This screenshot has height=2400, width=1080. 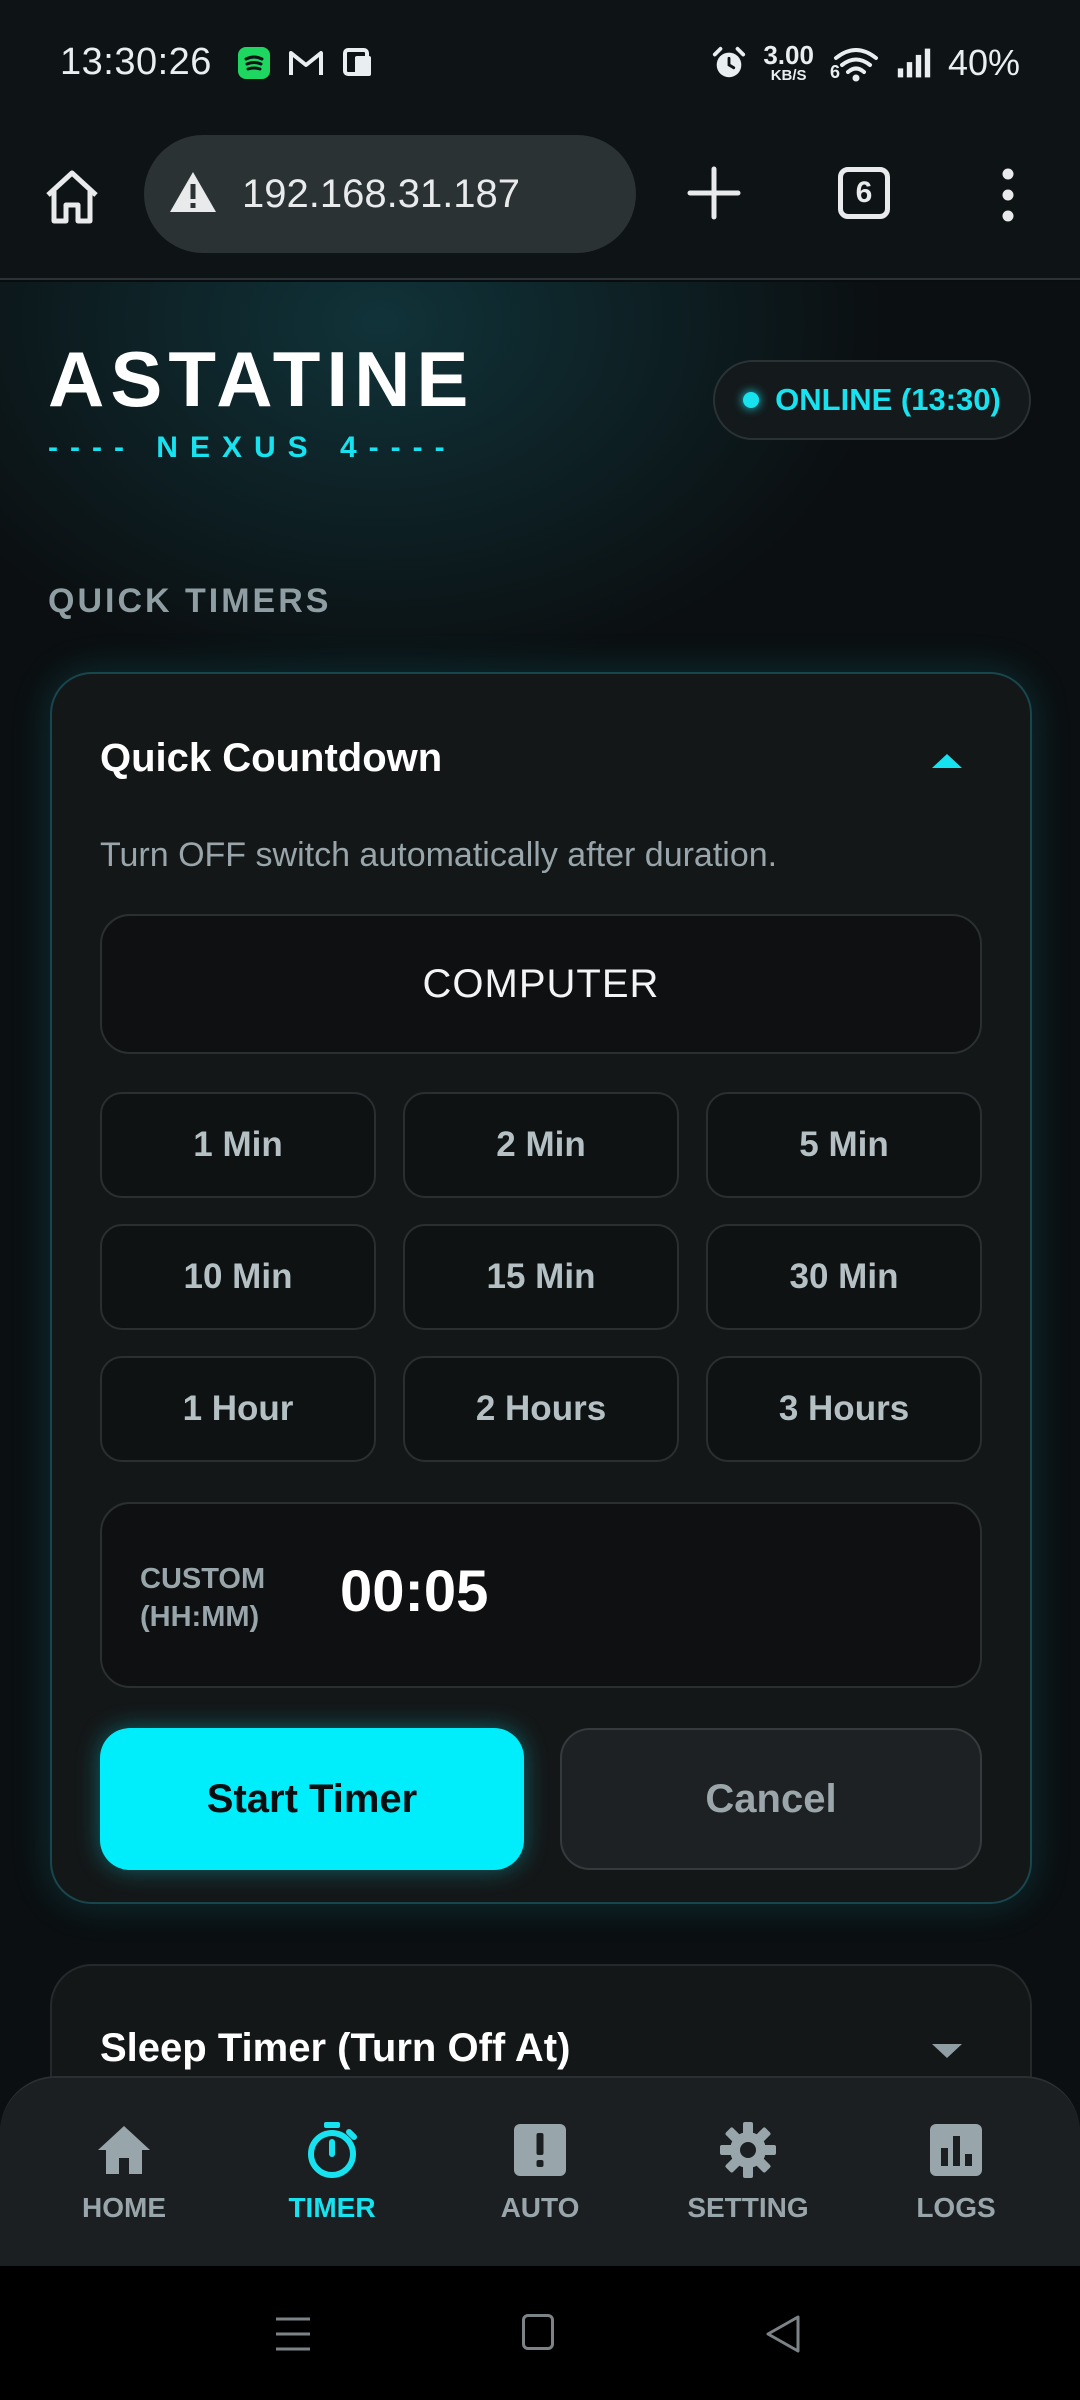 I want to click on start-timer-button: Start Timer, so click(x=312, y=1799).